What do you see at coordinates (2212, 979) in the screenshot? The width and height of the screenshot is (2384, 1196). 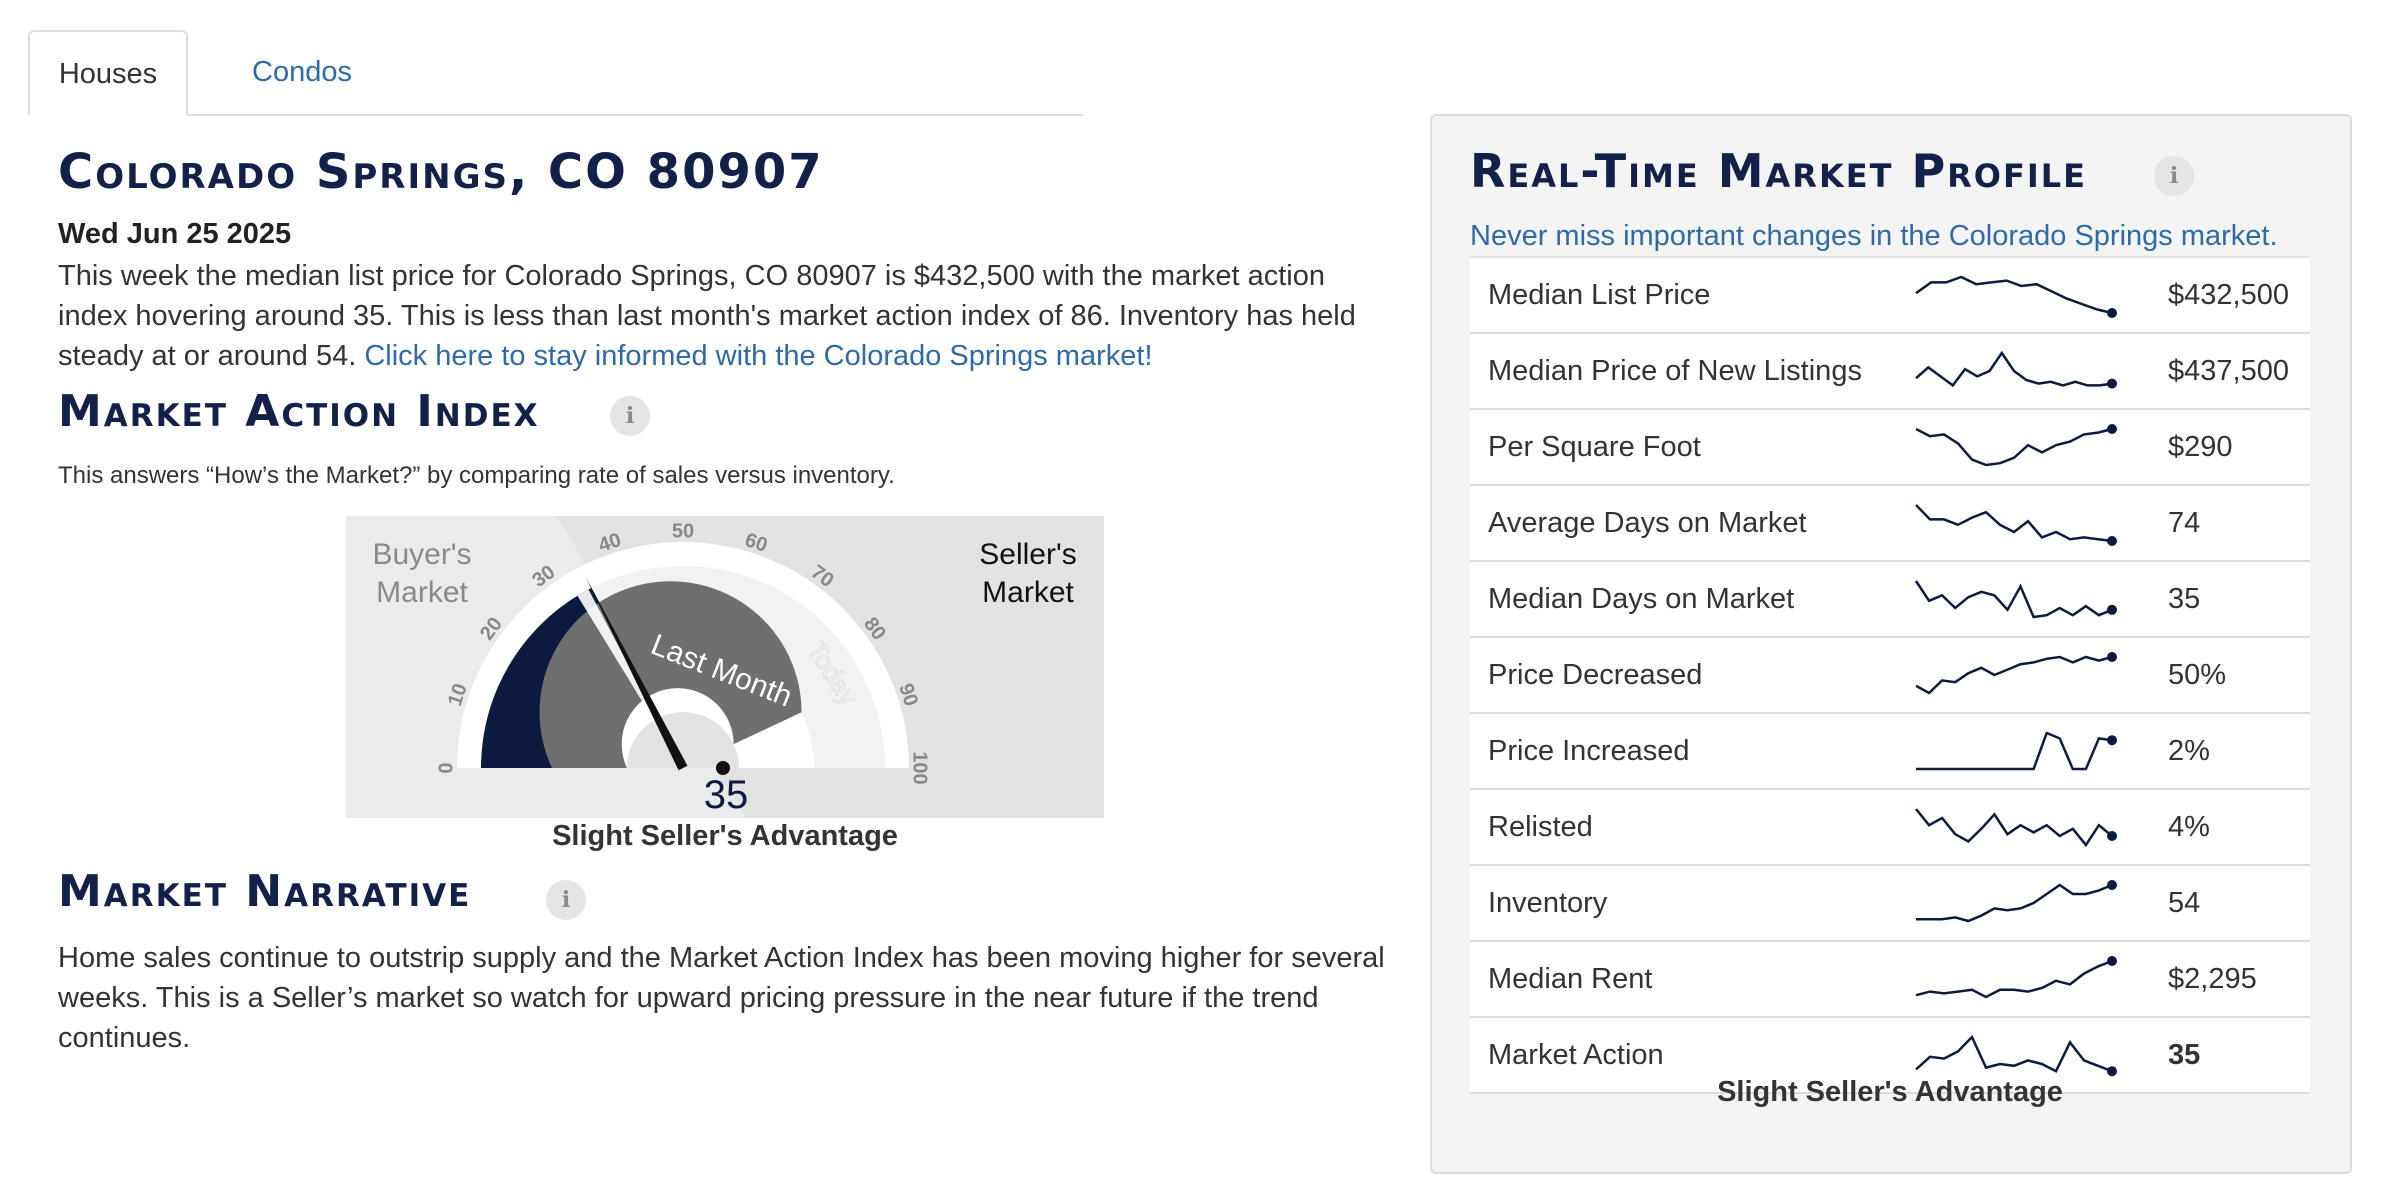 I see `metric-value: $2,295` at bounding box center [2212, 979].